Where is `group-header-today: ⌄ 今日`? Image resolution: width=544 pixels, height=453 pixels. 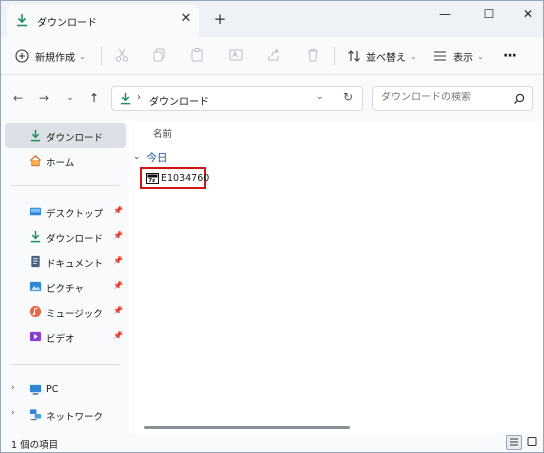
group-header-today: ⌄ 今日 is located at coordinates (150, 157).